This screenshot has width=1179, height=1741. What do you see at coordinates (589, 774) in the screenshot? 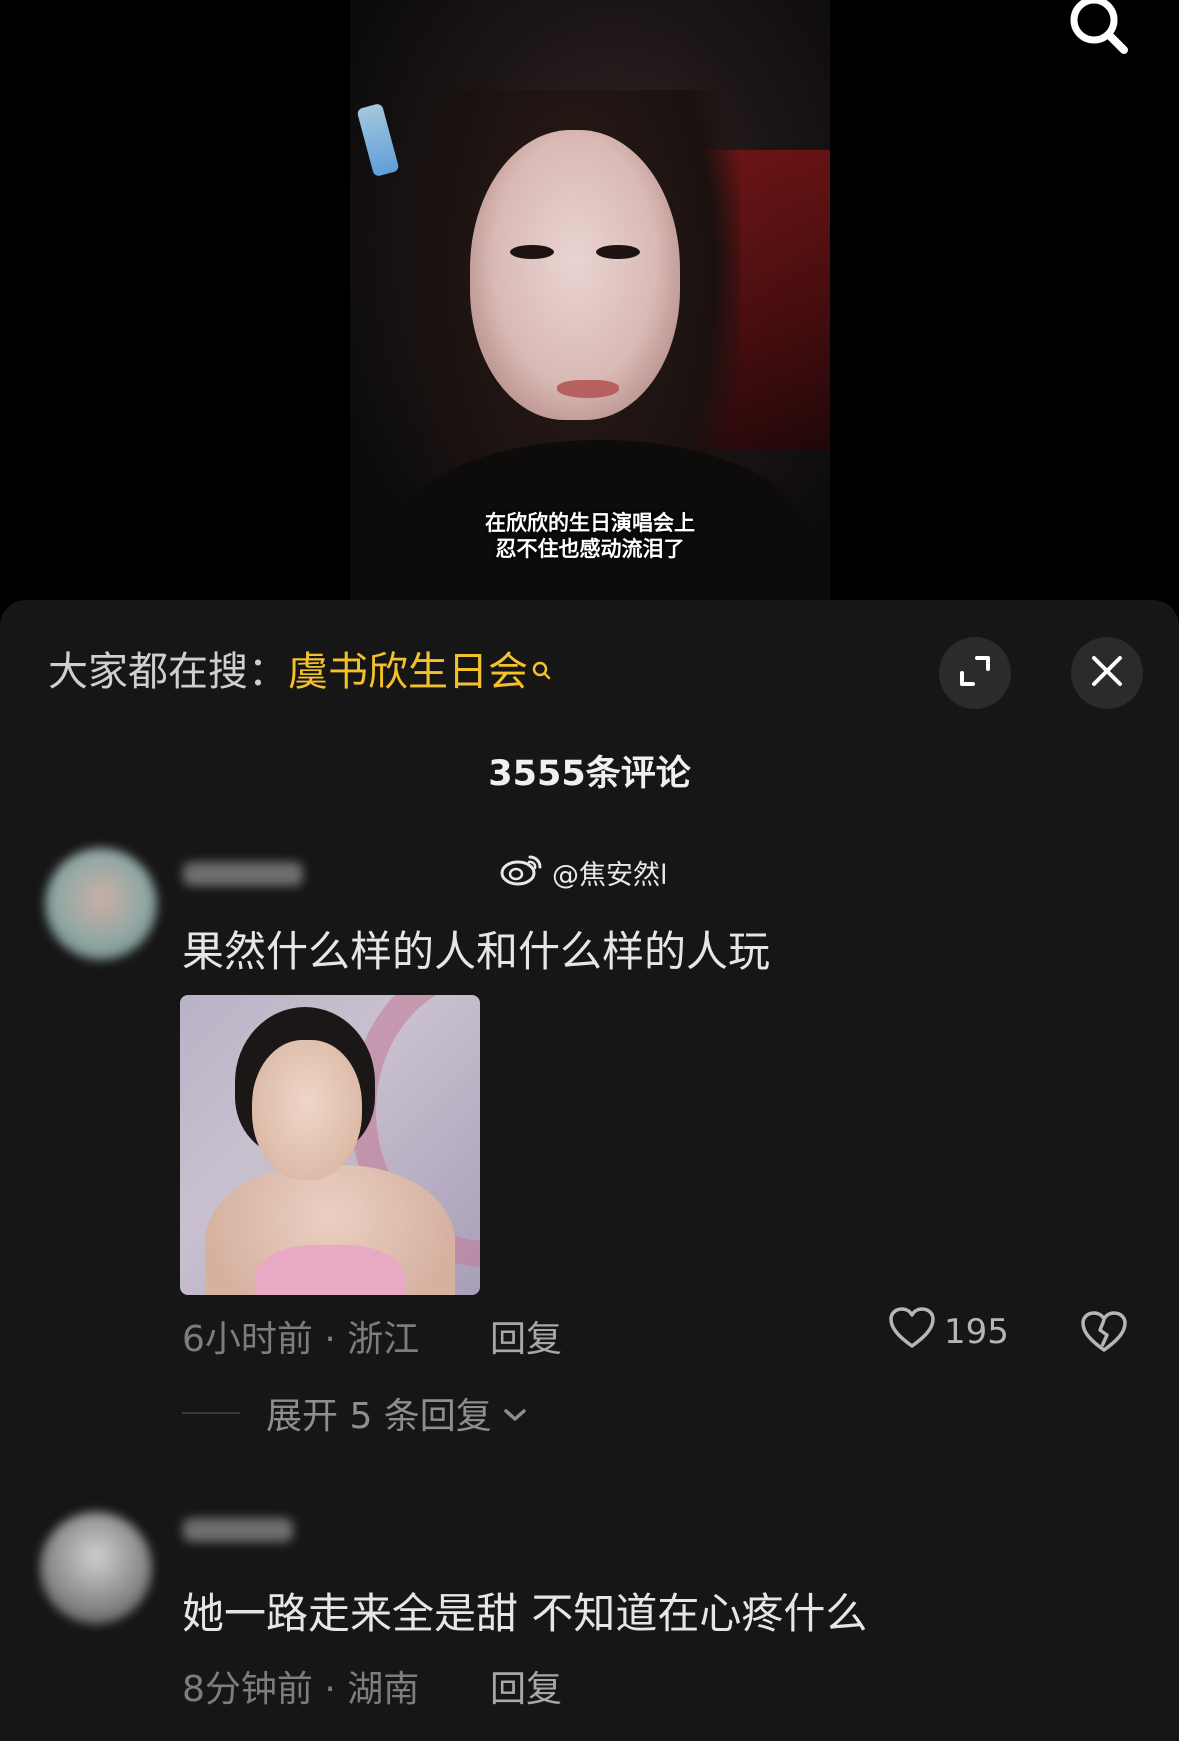
I see `comment-count: 3555条评论` at bounding box center [589, 774].